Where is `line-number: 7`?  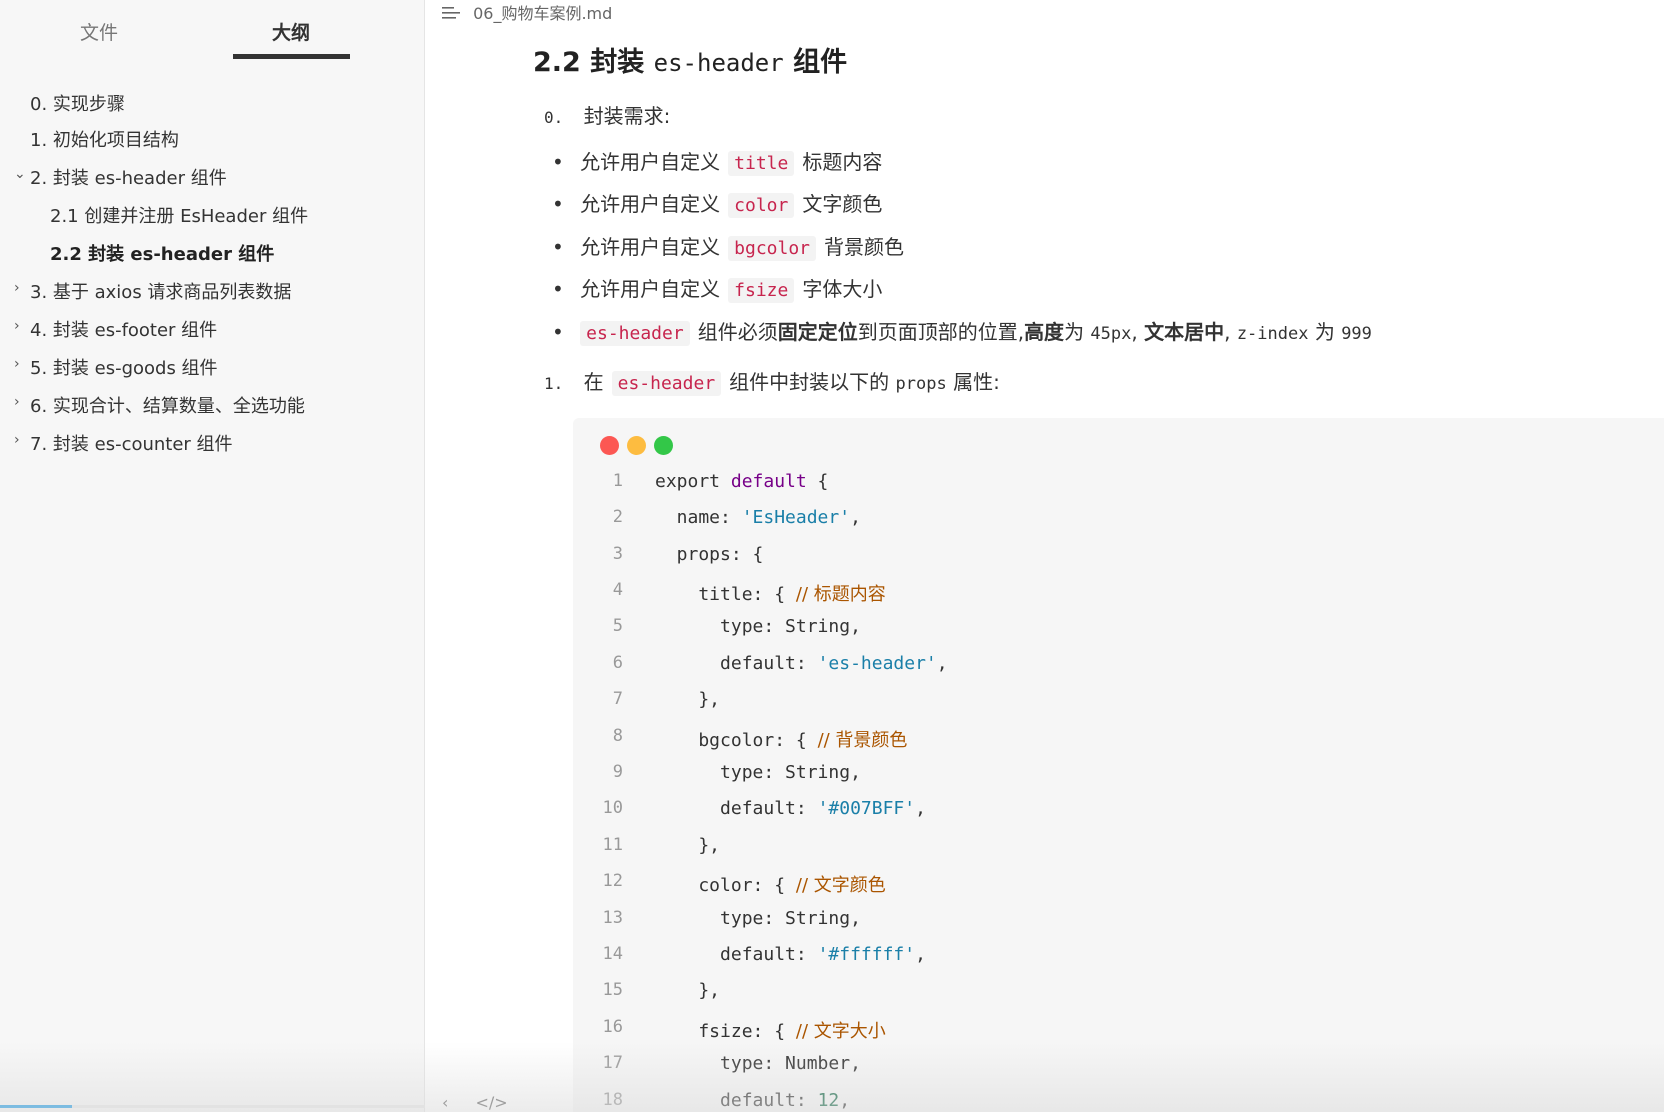 line-number: 7 is located at coordinates (617, 699).